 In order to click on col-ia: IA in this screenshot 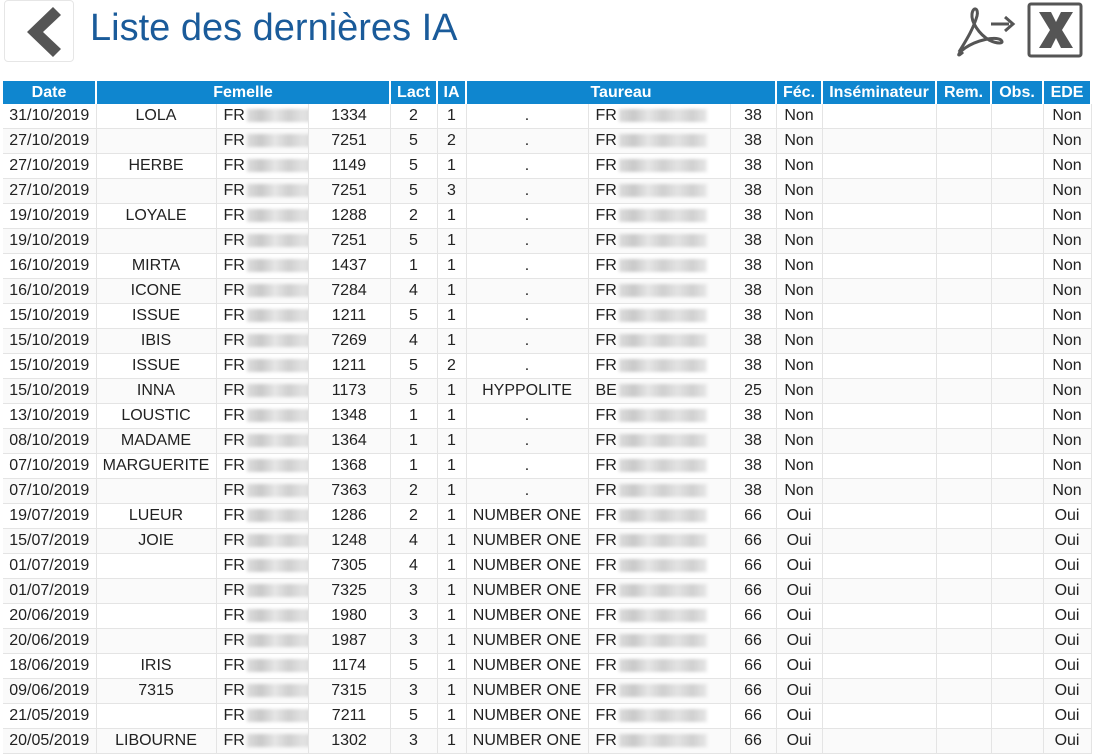, I will do `click(452, 92)`.